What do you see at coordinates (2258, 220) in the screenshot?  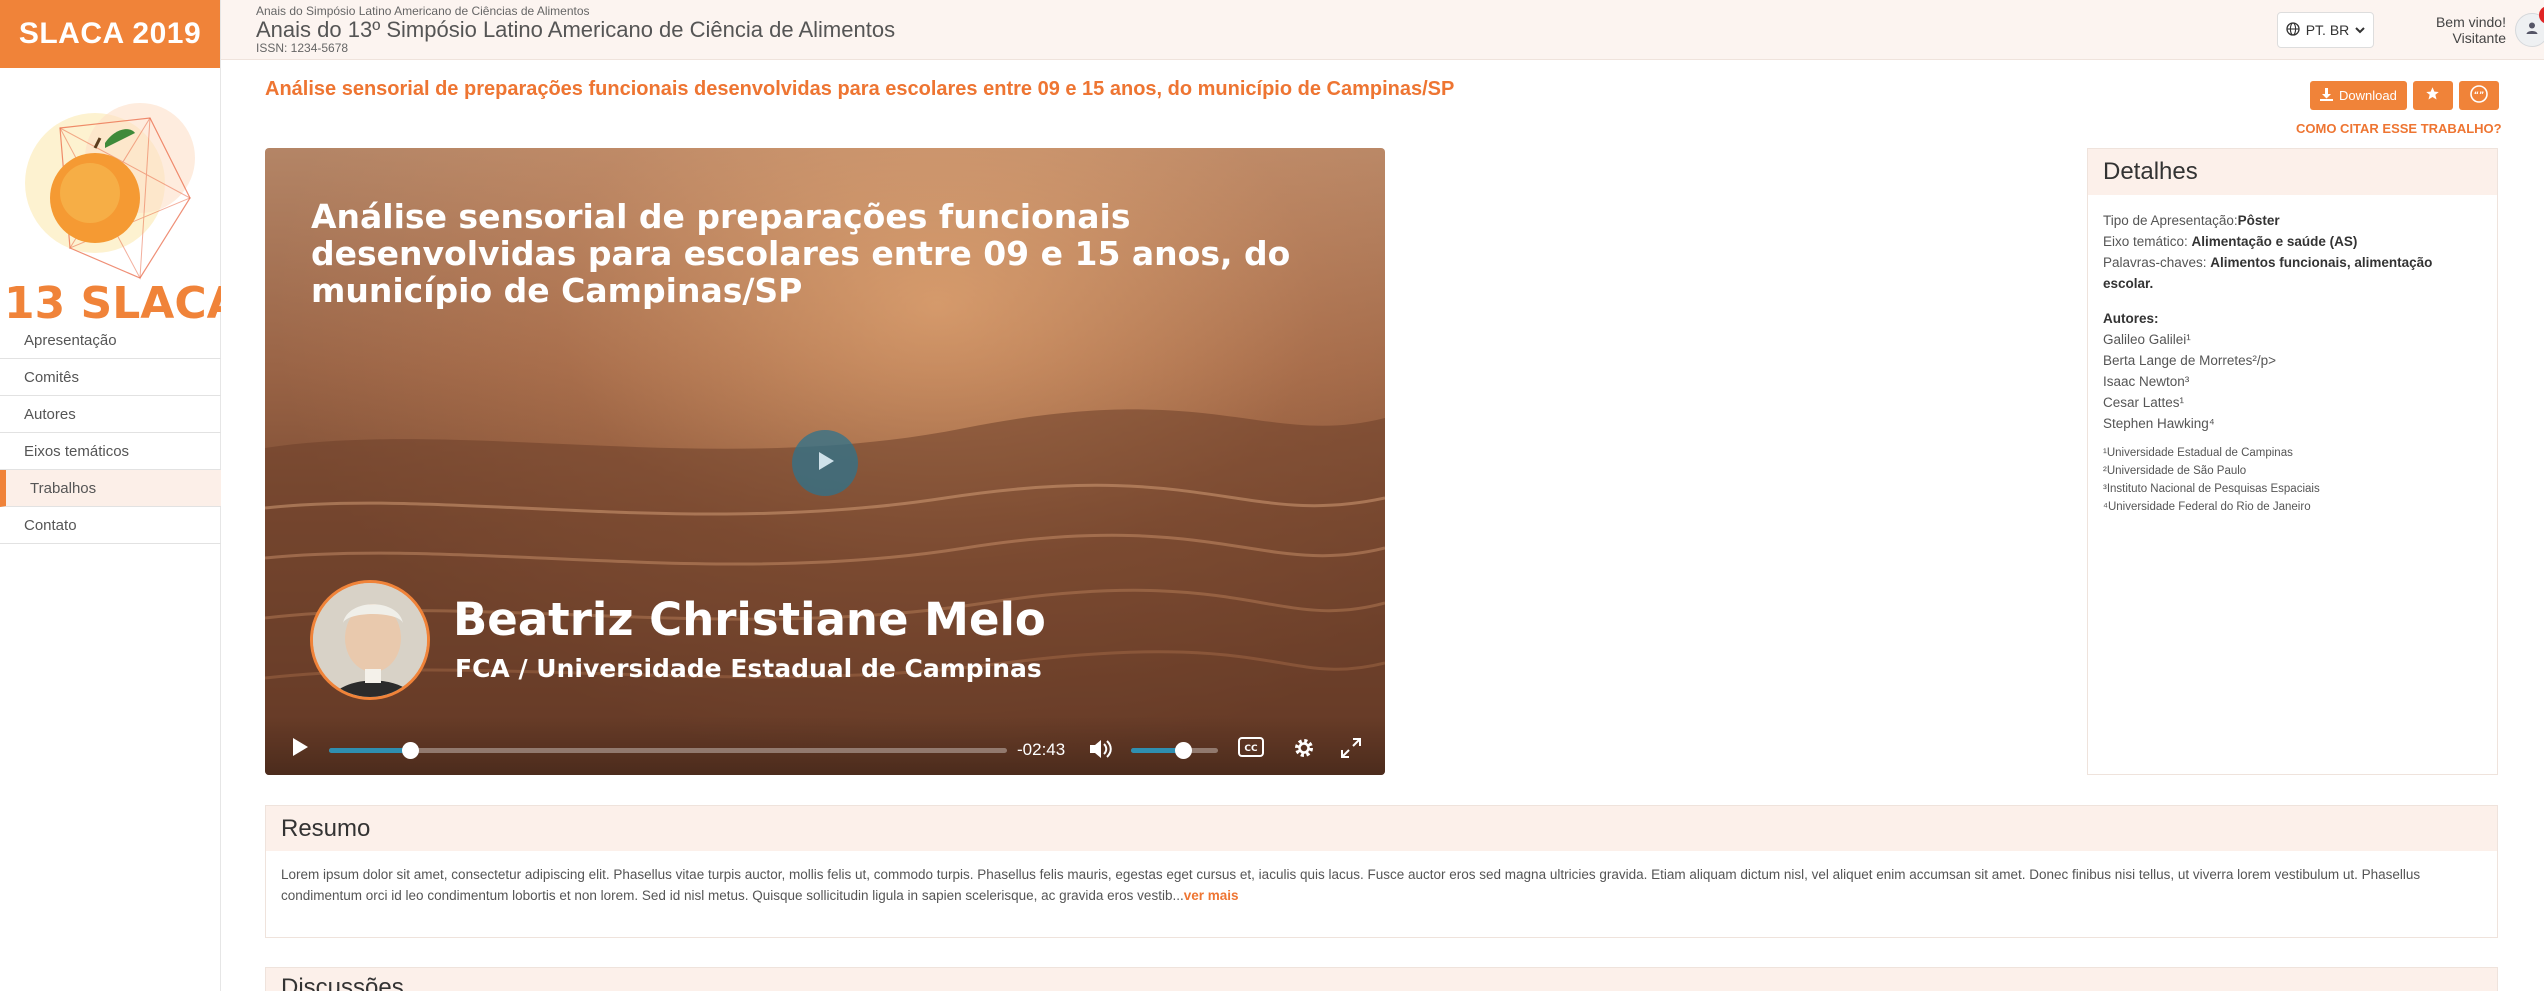 I see `type-value: Pôster` at bounding box center [2258, 220].